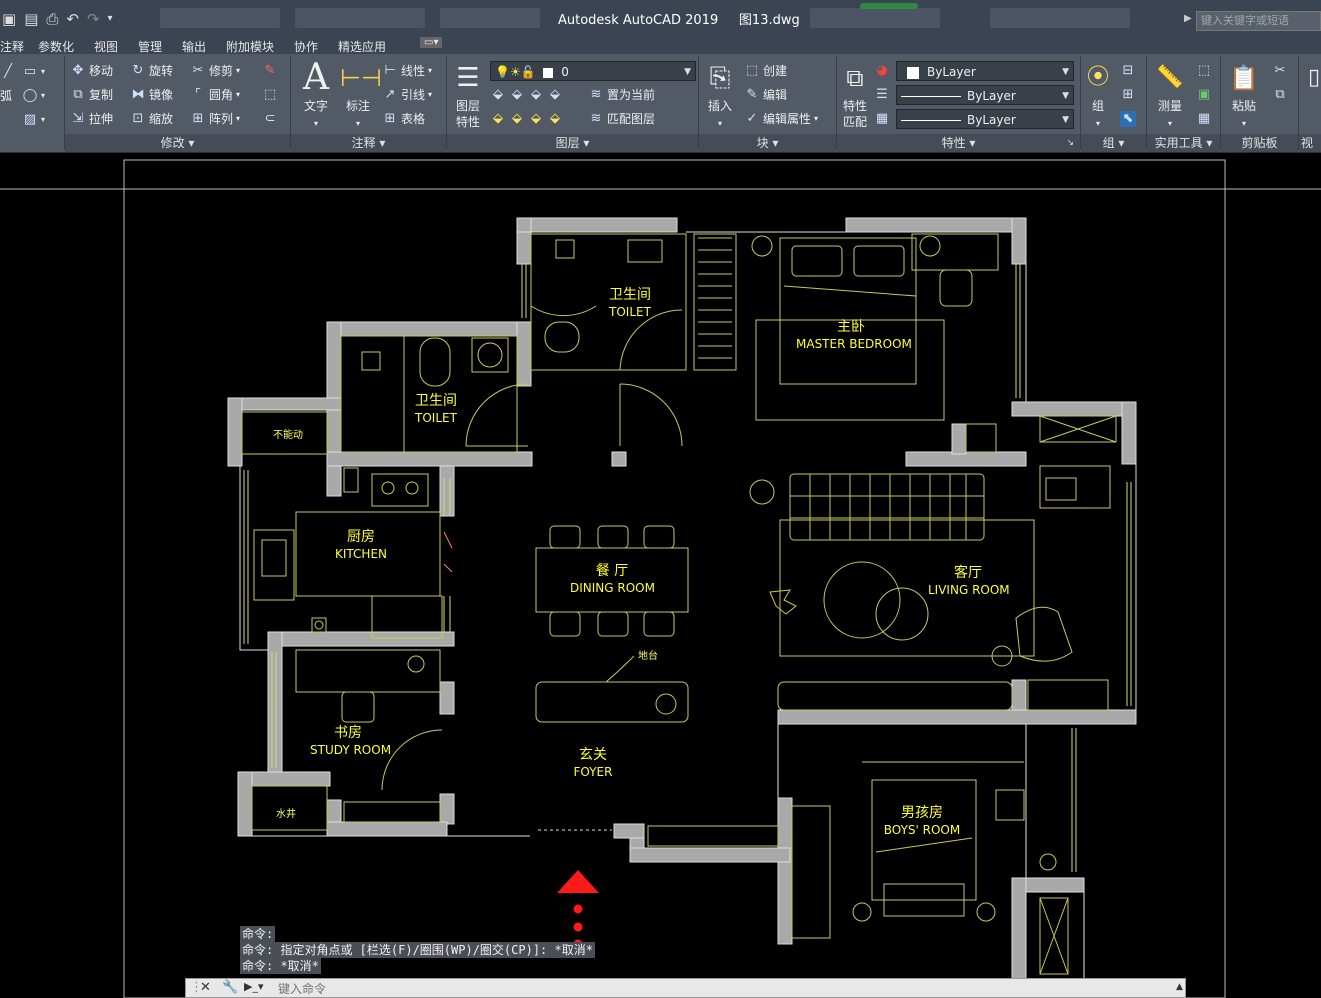 Image resolution: width=1321 pixels, height=998 pixels. I want to click on stretch-icon: ⇲, so click(78, 118).